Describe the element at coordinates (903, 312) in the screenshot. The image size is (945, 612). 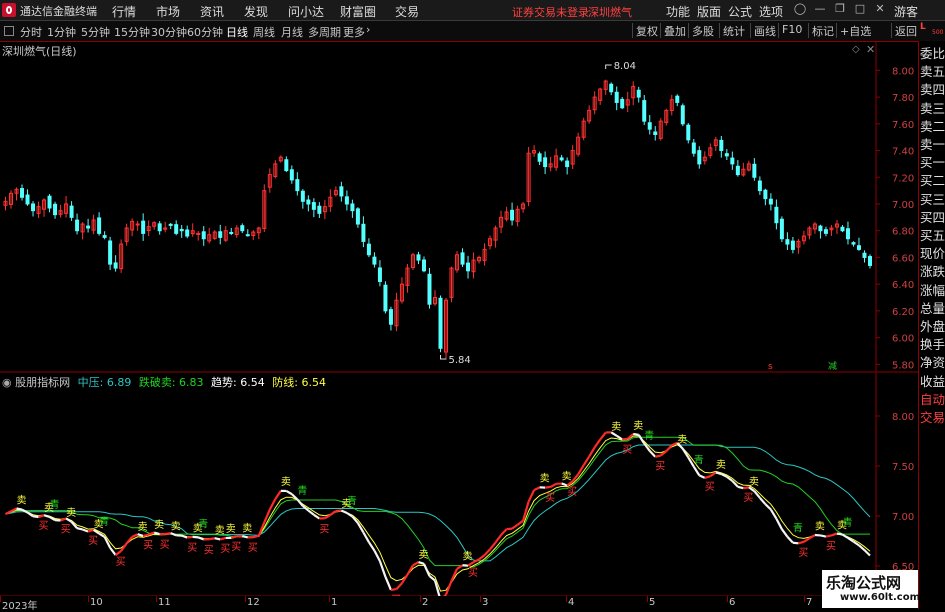
I see `price-tick-label: 6.20` at that location.